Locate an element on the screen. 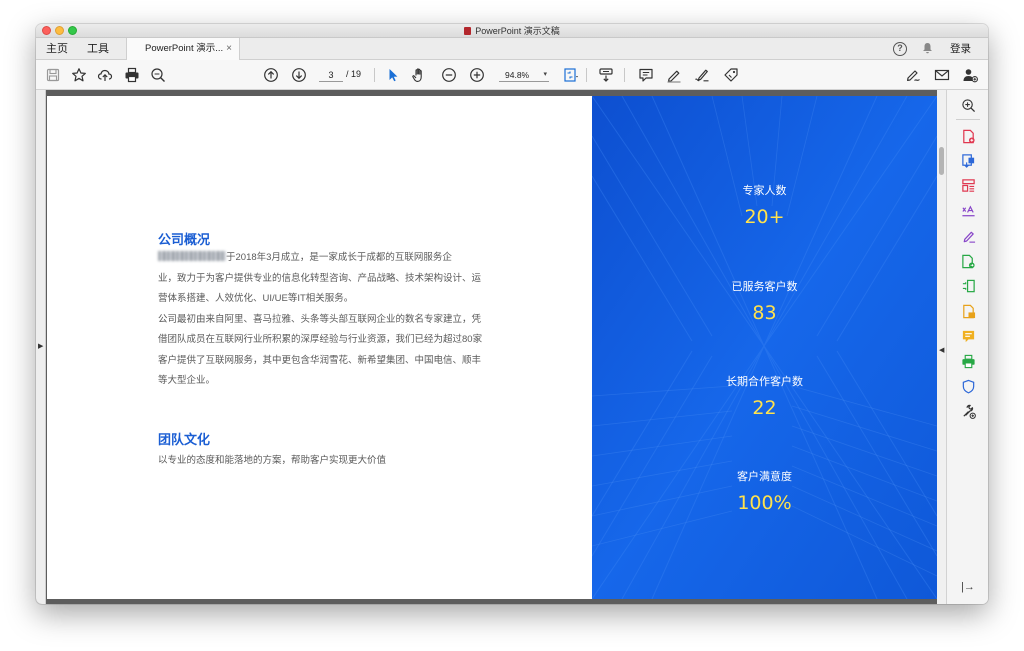 Image resolution: width=1024 pixels, height=651 pixels. stat-label-experts: 专家人数 is located at coordinates (764, 191).